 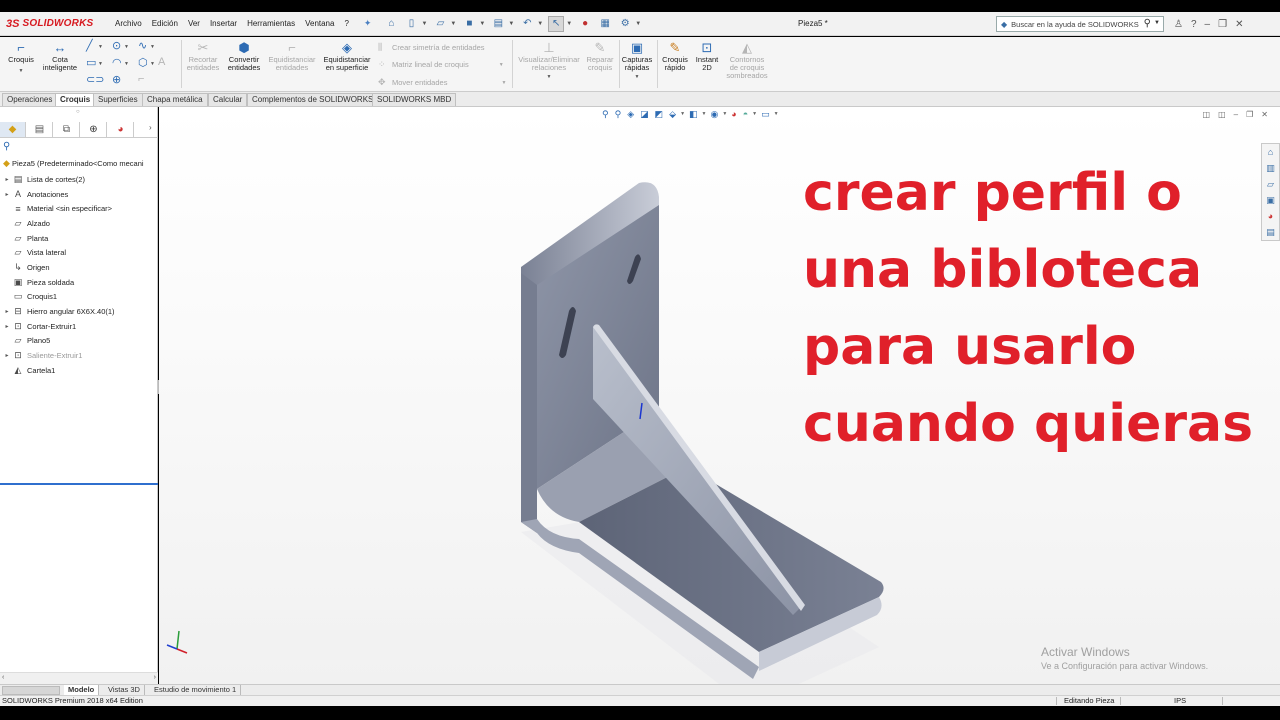 What do you see at coordinates (30, 99) in the screenshot?
I see `tab-operaciones: Operaciones` at bounding box center [30, 99].